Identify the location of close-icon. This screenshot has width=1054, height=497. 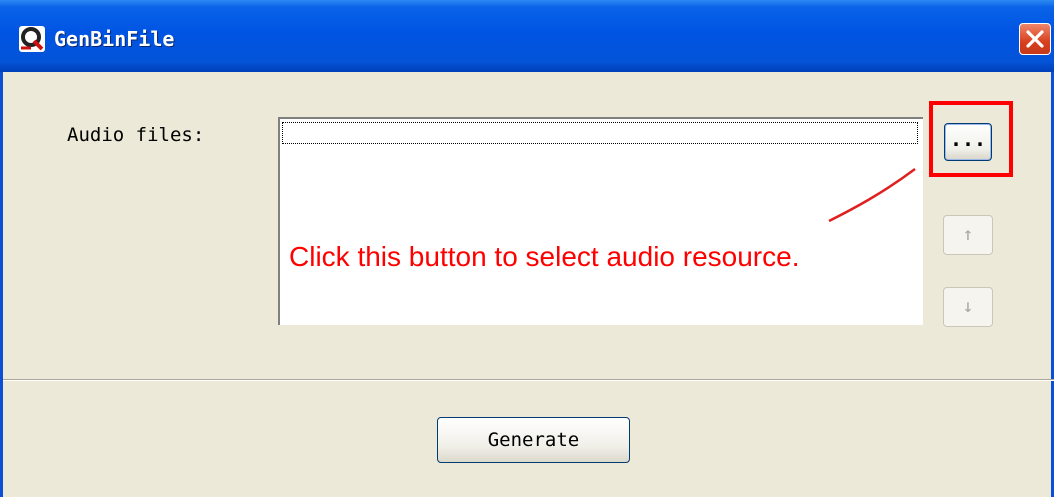
(1035, 39).